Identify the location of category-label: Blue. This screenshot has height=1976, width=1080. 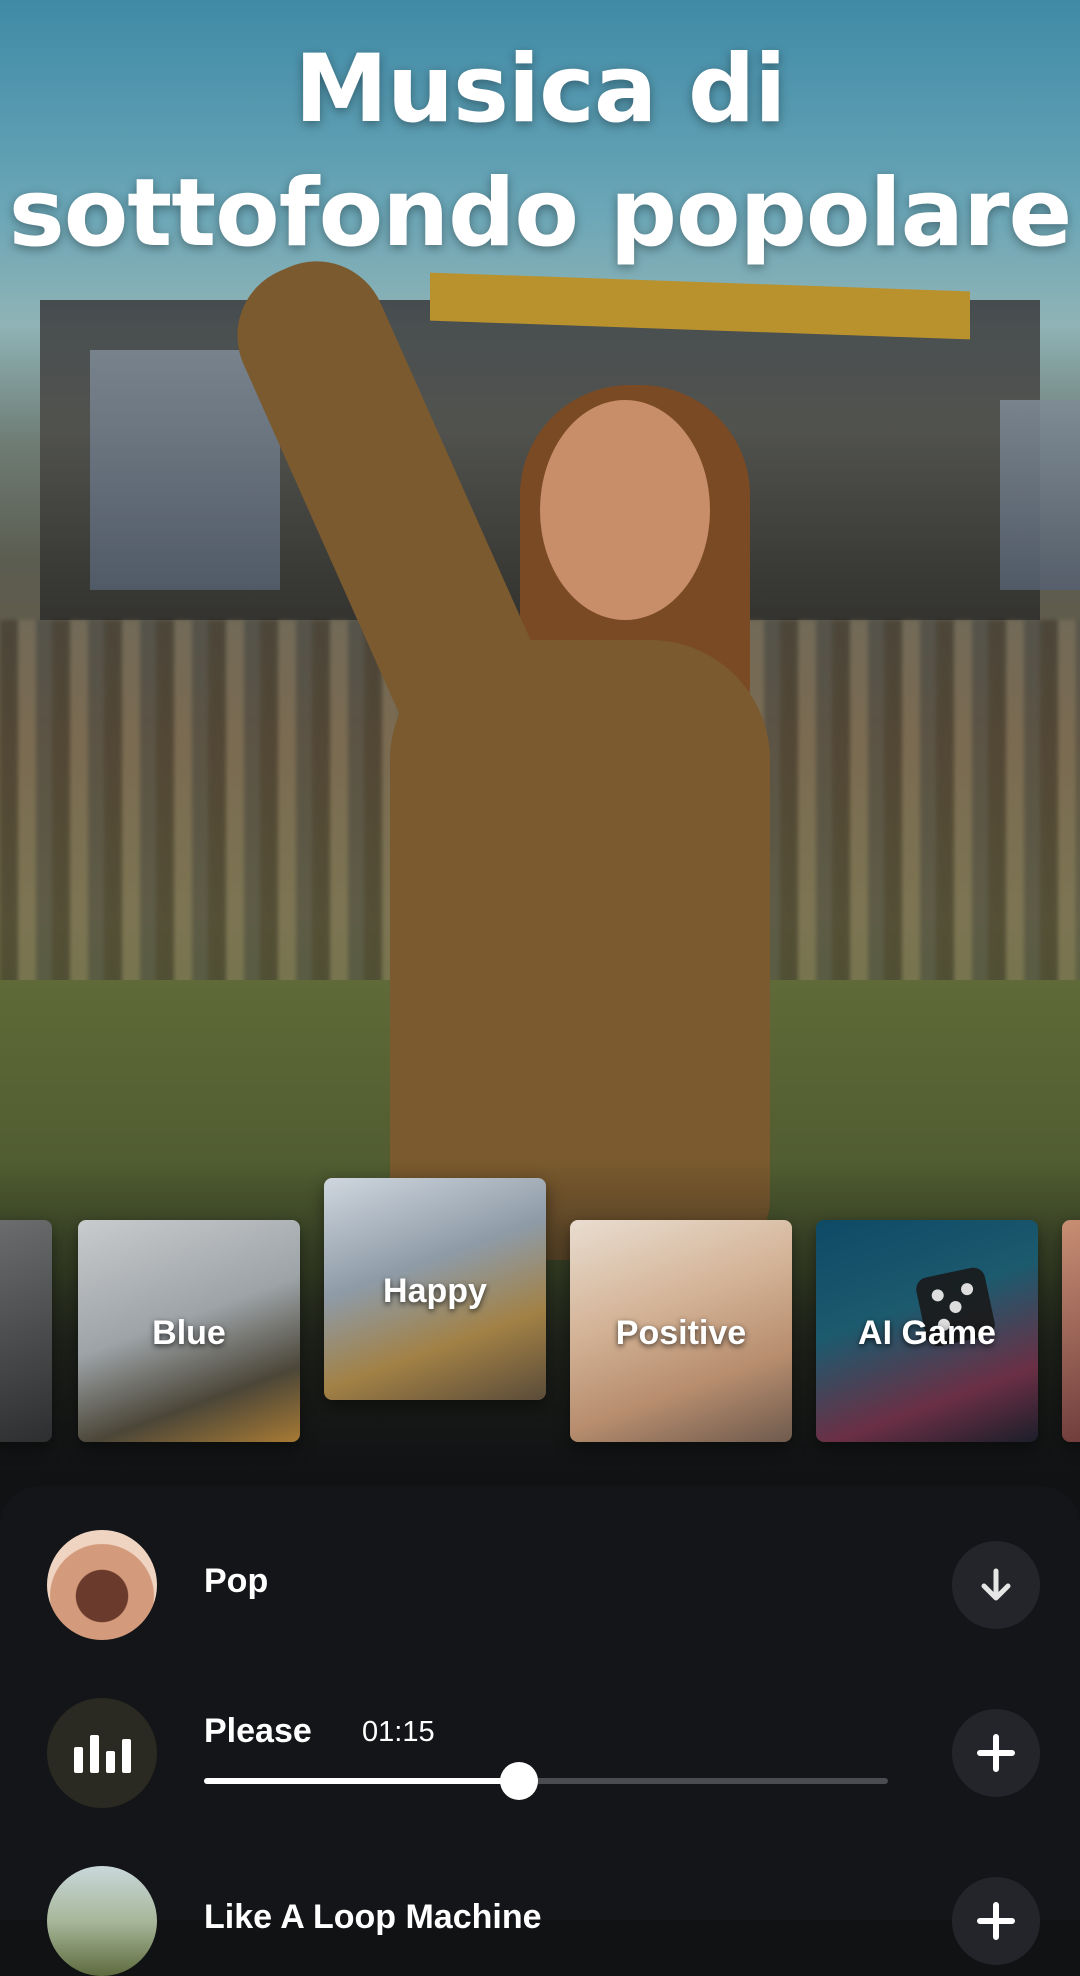
(189, 1333).